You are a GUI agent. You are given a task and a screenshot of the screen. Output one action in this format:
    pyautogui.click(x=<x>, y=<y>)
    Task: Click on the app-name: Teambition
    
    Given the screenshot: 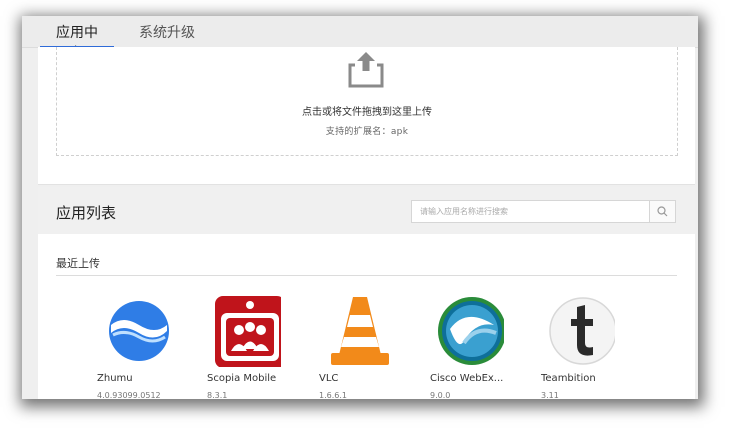 What is the action you would take?
    pyautogui.click(x=568, y=378)
    